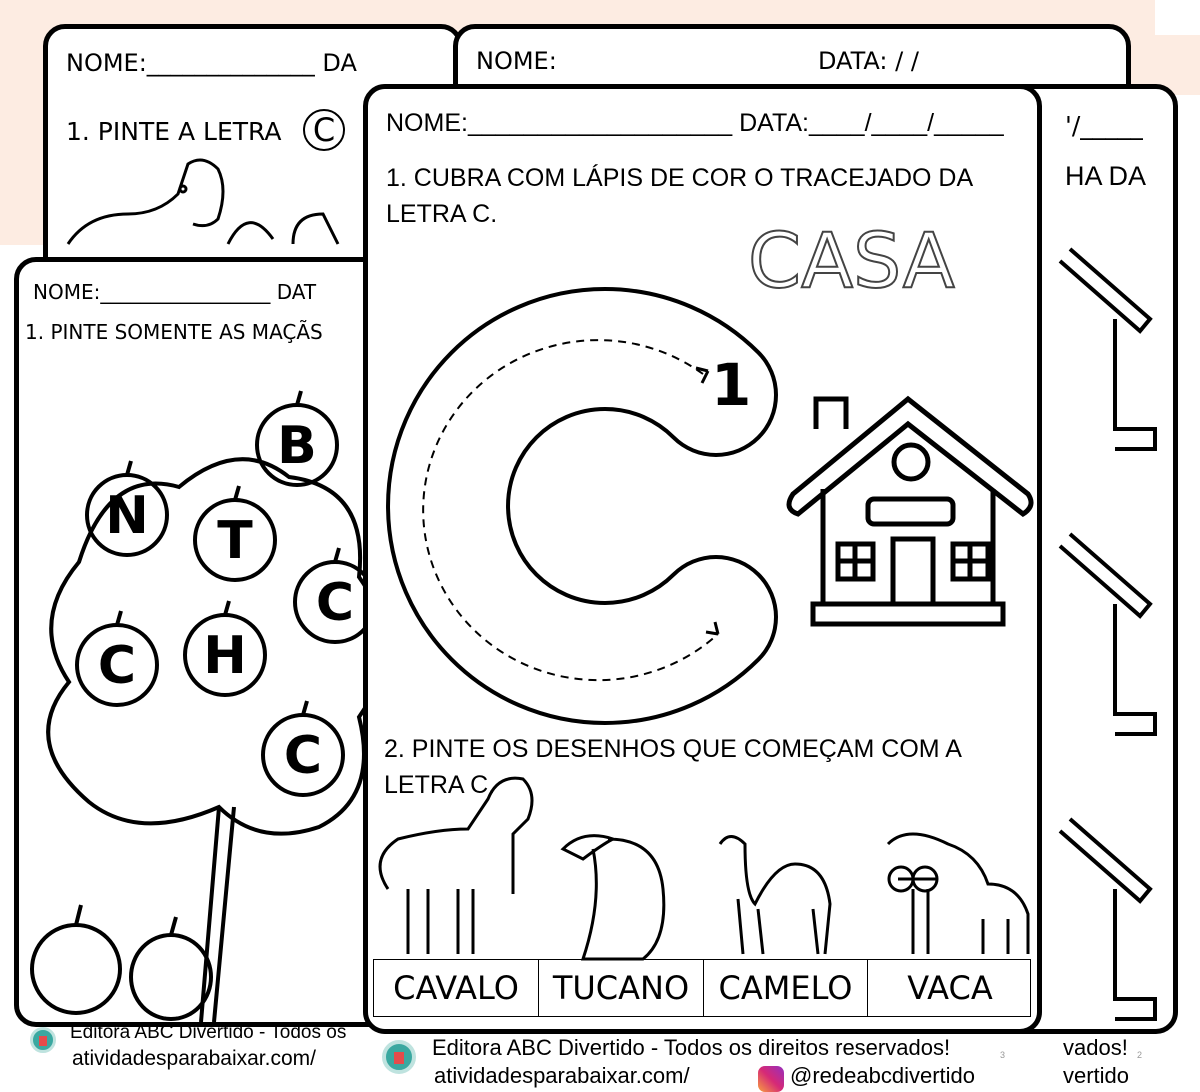 This screenshot has height=1092, width=1200. What do you see at coordinates (562, 1076) in the screenshot?
I see `footer-site: atividadesparabaixar.com/` at bounding box center [562, 1076].